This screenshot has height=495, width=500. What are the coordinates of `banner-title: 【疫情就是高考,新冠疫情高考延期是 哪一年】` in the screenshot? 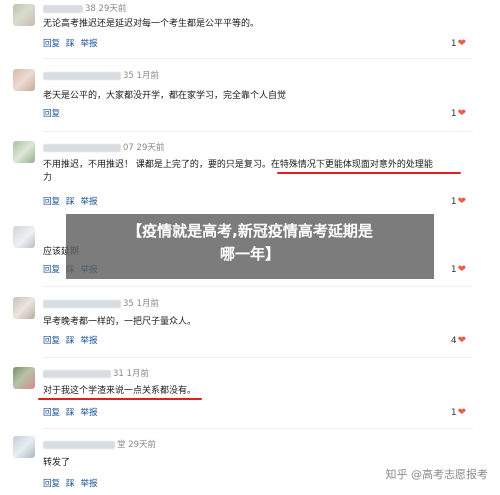 It's located at (250, 243).